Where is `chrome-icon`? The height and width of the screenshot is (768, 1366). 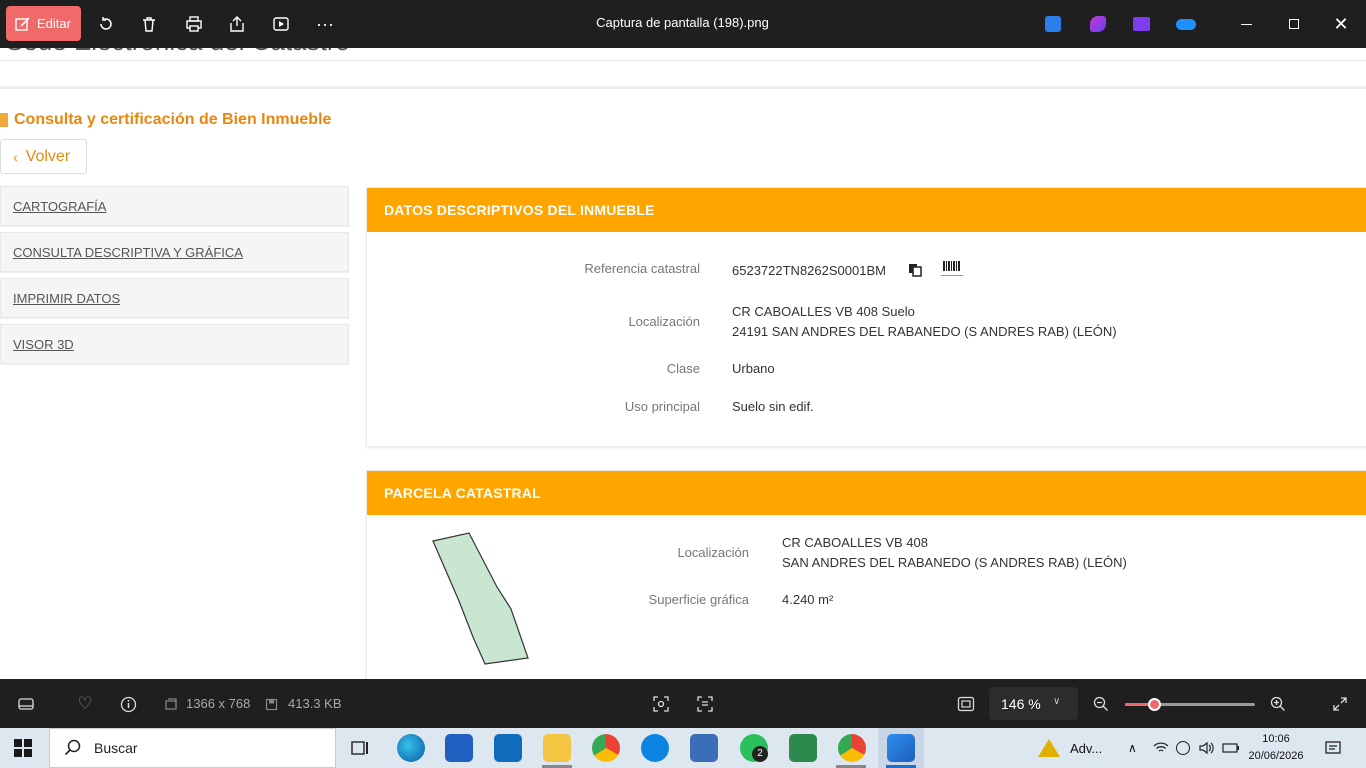 chrome-icon is located at coordinates (606, 748).